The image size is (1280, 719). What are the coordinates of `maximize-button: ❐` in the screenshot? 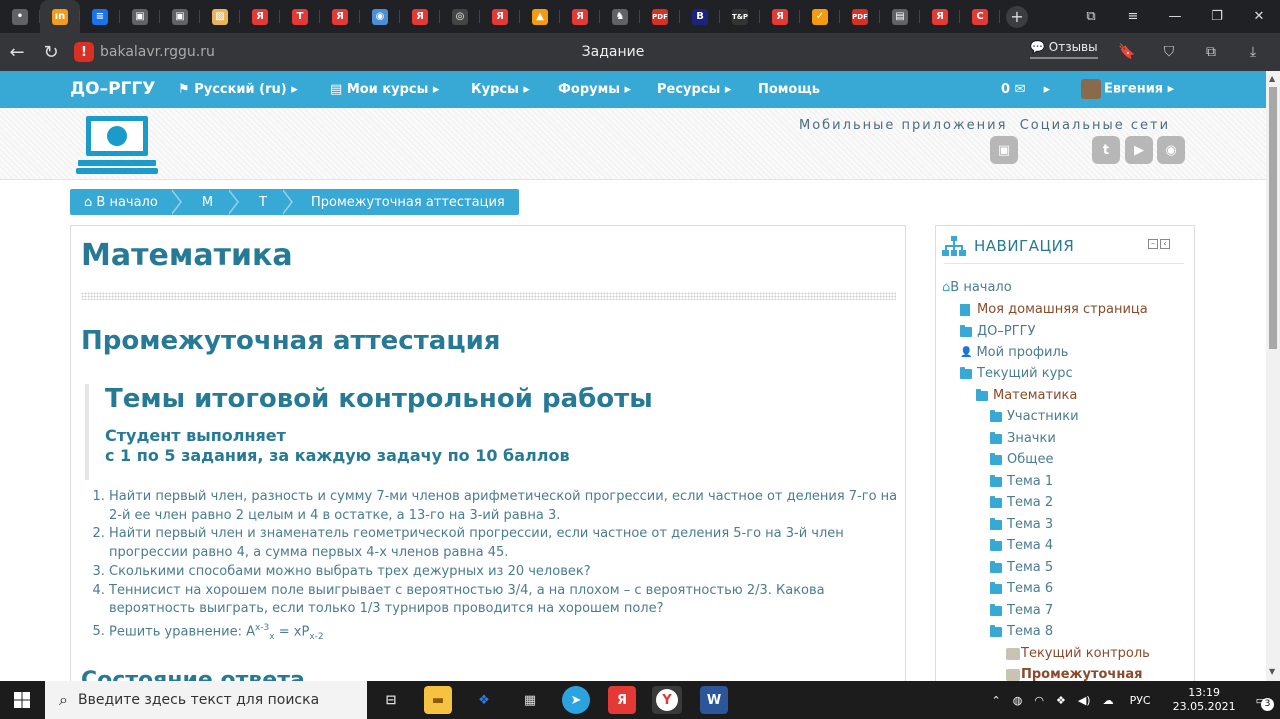 It's located at (1217, 16).